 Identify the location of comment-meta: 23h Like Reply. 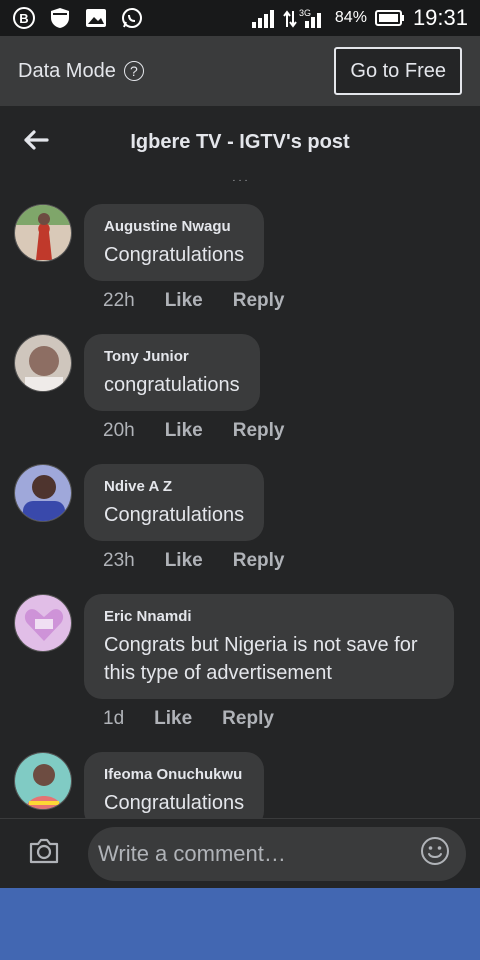
(193, 561).